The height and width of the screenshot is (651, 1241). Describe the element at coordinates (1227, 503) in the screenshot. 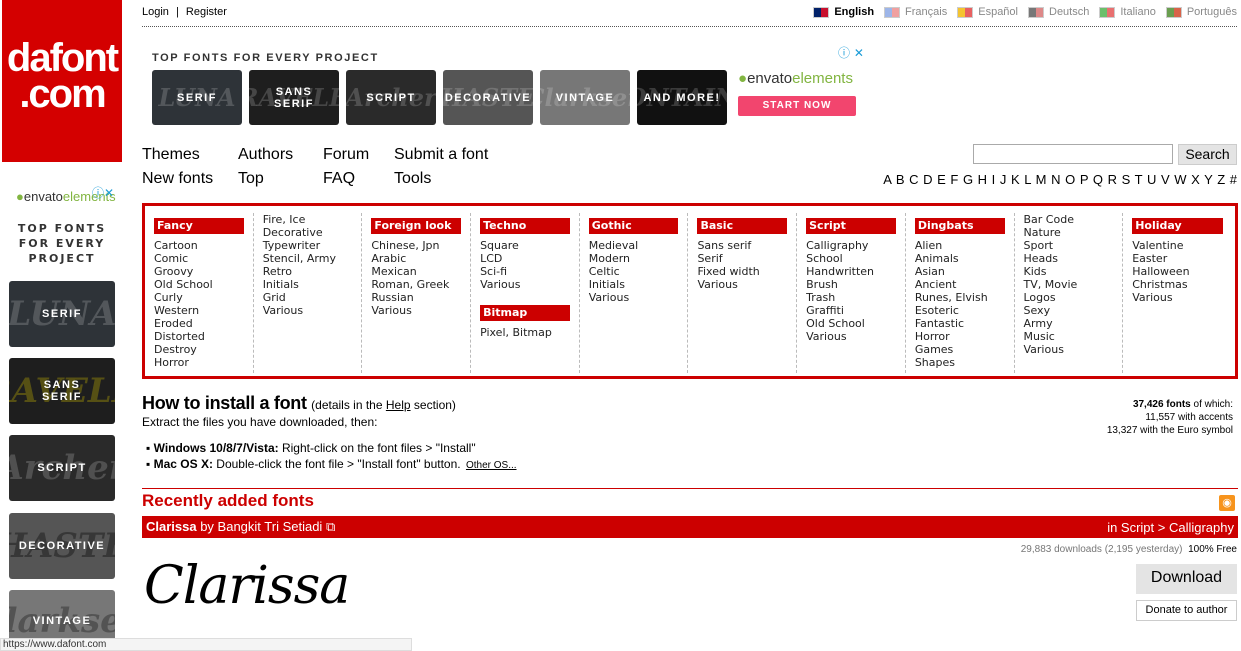

I see `rss-icon: ◉` at that location.